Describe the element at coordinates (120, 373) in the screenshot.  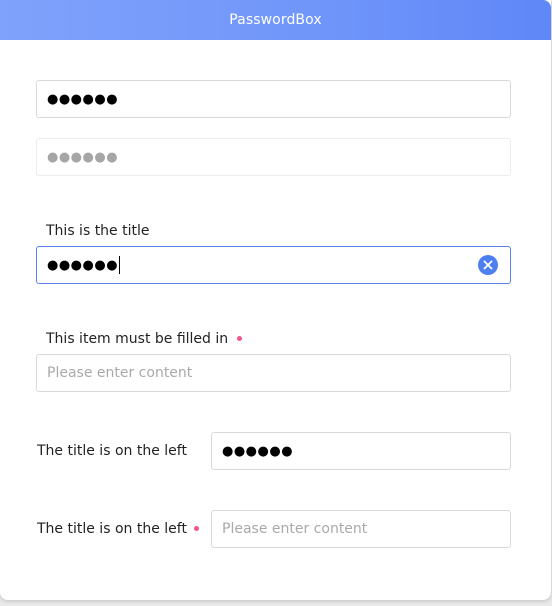
I see `placeholder-text: Please enter content` at that location.